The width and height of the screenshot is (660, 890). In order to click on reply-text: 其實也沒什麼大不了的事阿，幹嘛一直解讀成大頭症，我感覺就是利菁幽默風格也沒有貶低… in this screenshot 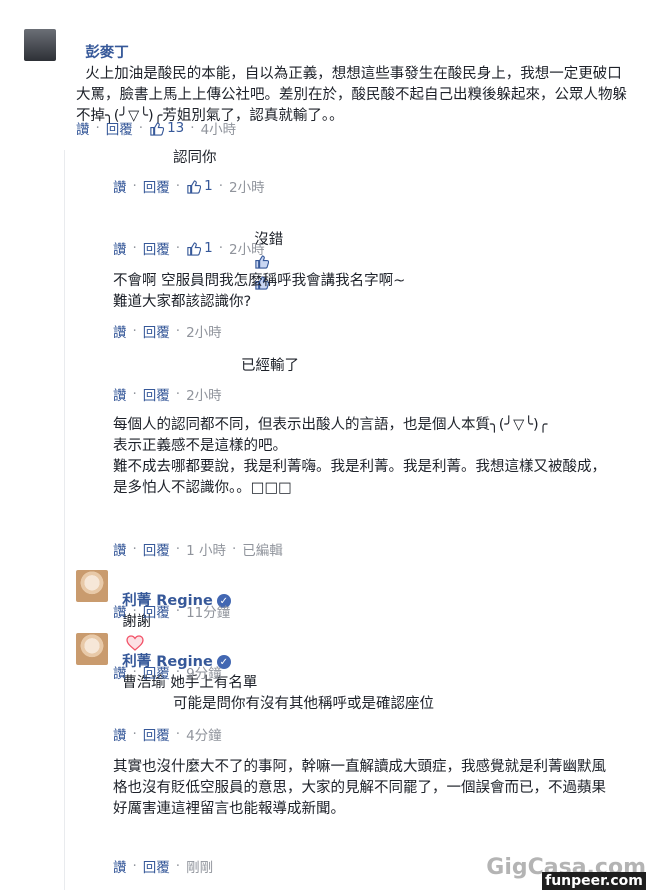, I will do `click(359, 788)`.